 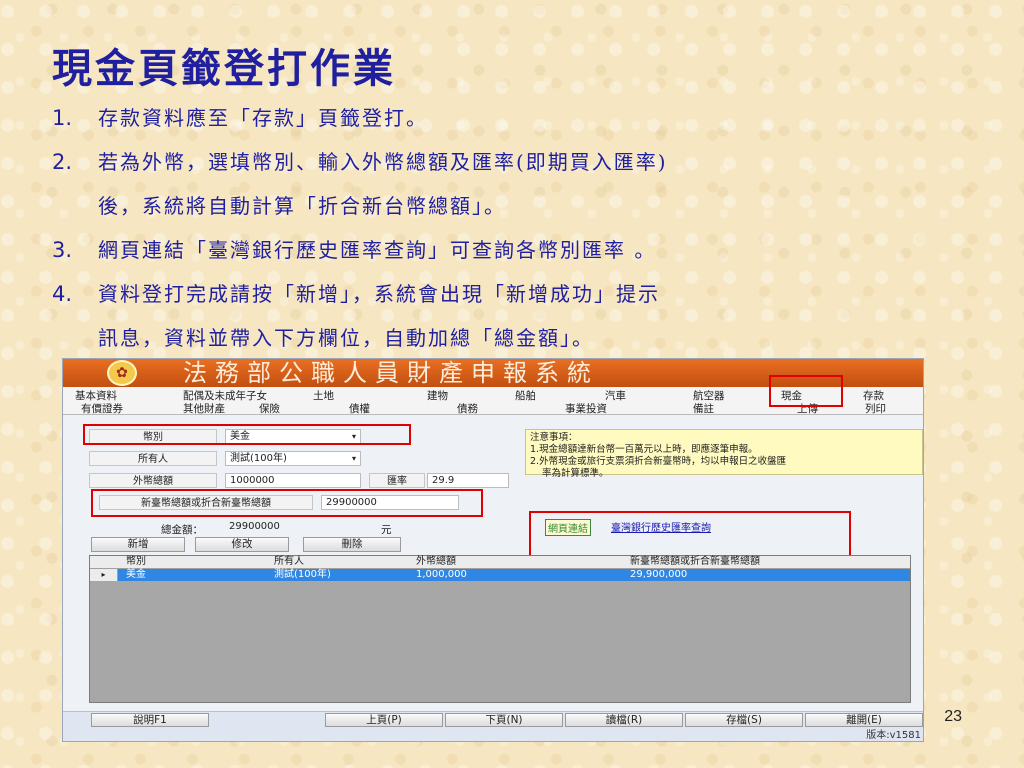 I want to click on page-number: 23, so click(x=953, y=716).